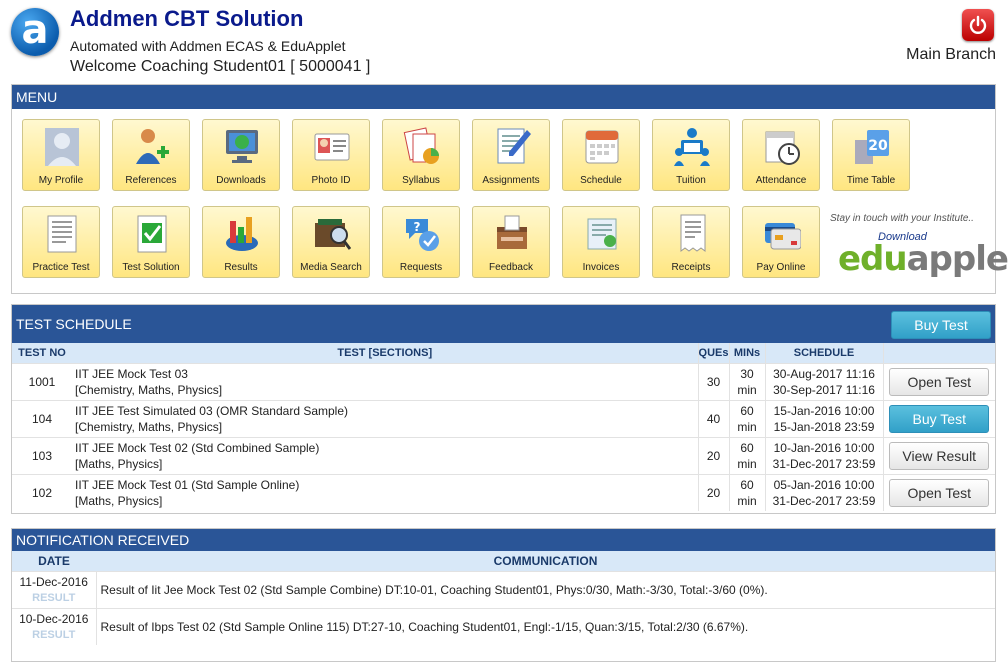 This screenshot has width=1008, height=666. Describe the element at coordinates (823, 492) in the screenshot. I see `test-schedule-cell: 05-Jan-2016 10:00 31-Dec-2017 23:59` at that location.